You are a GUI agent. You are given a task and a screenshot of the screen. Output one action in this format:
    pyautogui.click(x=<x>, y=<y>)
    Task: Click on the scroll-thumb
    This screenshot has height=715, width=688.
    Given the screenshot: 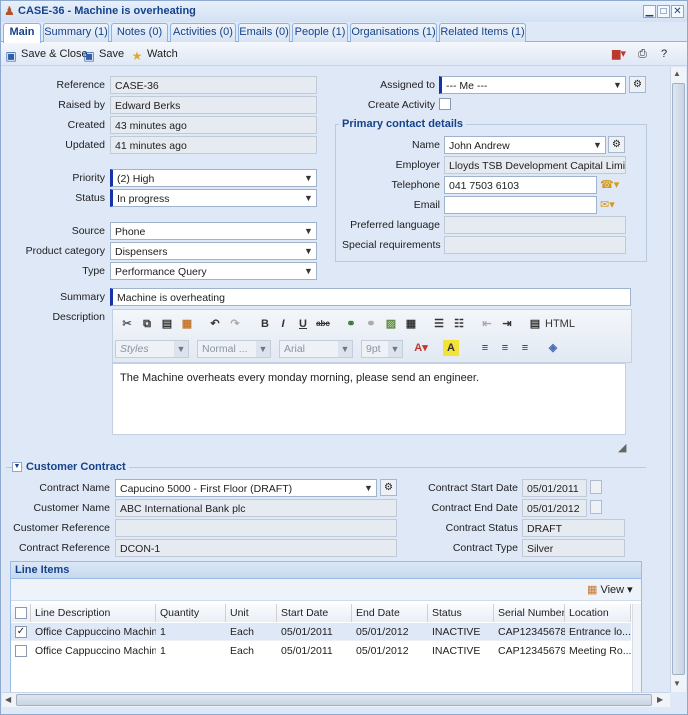 What is the action you would take?
    pyautogui.click(x=678, y=379)
    